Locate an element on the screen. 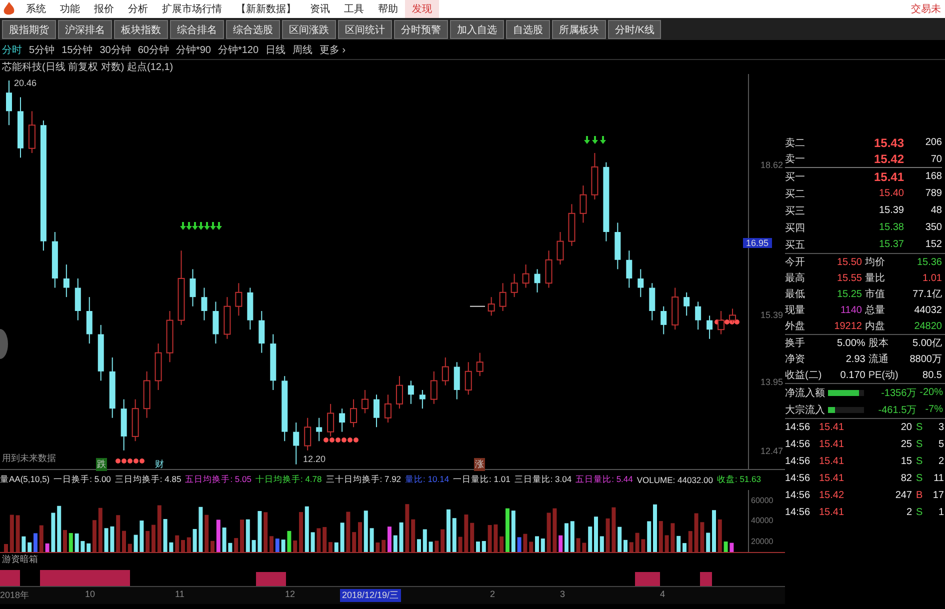 The height and width of the screenshot is (609, 945). tick-volume: 25 is located at coordinates (906, 444).